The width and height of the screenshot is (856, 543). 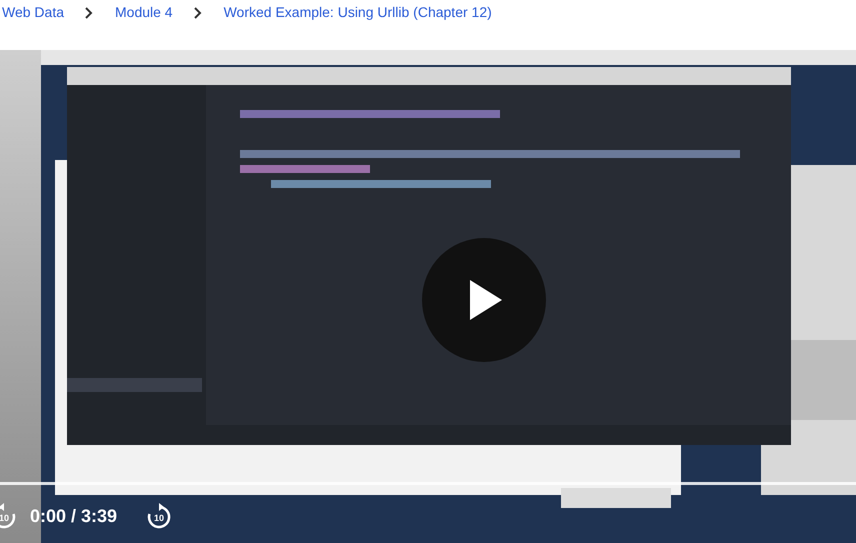 I want to click on breadcrumb-link: Web Data, so click(x=33, y=12).